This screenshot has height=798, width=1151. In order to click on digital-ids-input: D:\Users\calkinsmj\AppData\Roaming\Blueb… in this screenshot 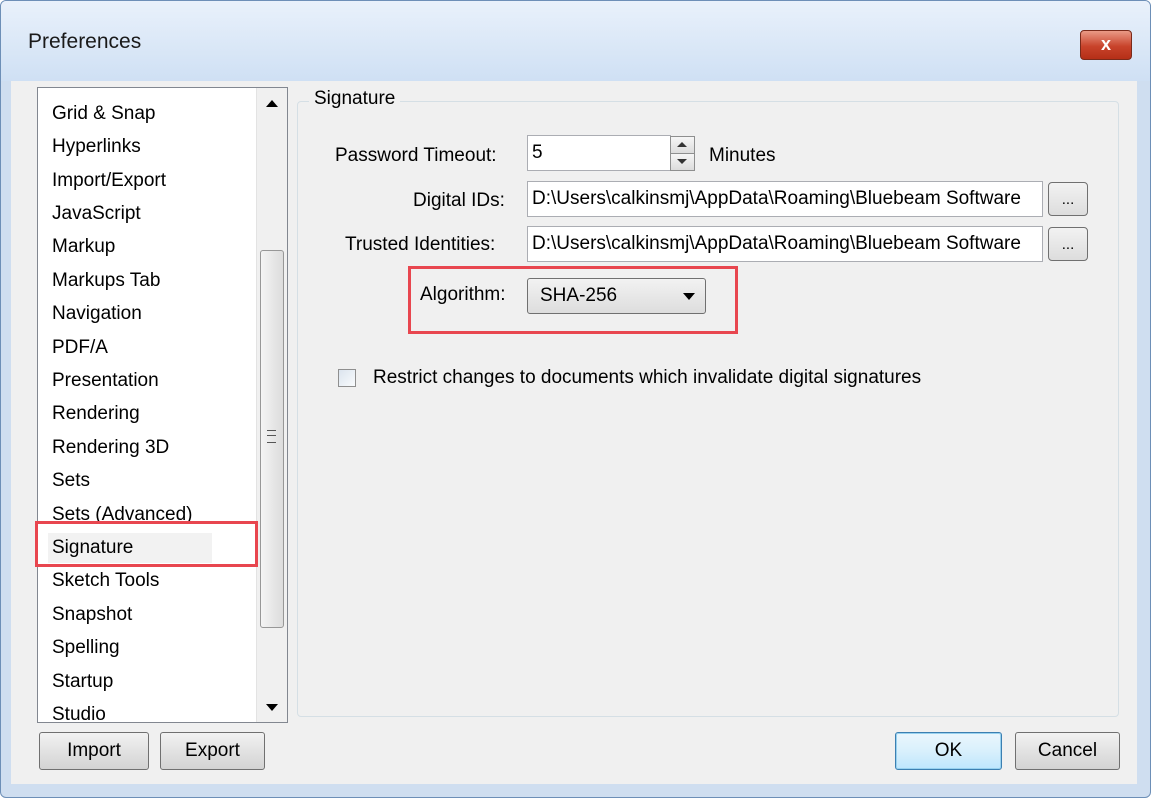, I will do `click(785, 199)`.